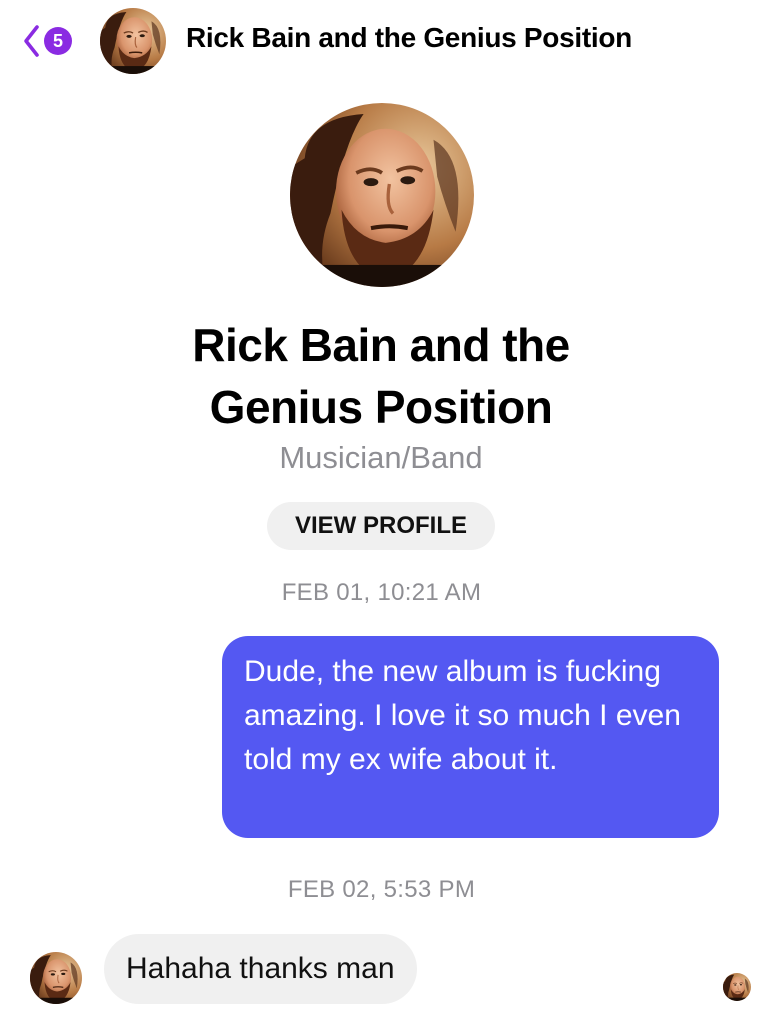 This screenshot has width=763, height=1024. What do you see at coordinates (381, 376) in the screenshot?
I see `profile-name: Rick Bain and the Genius Position` at bounding box center [381, 376].